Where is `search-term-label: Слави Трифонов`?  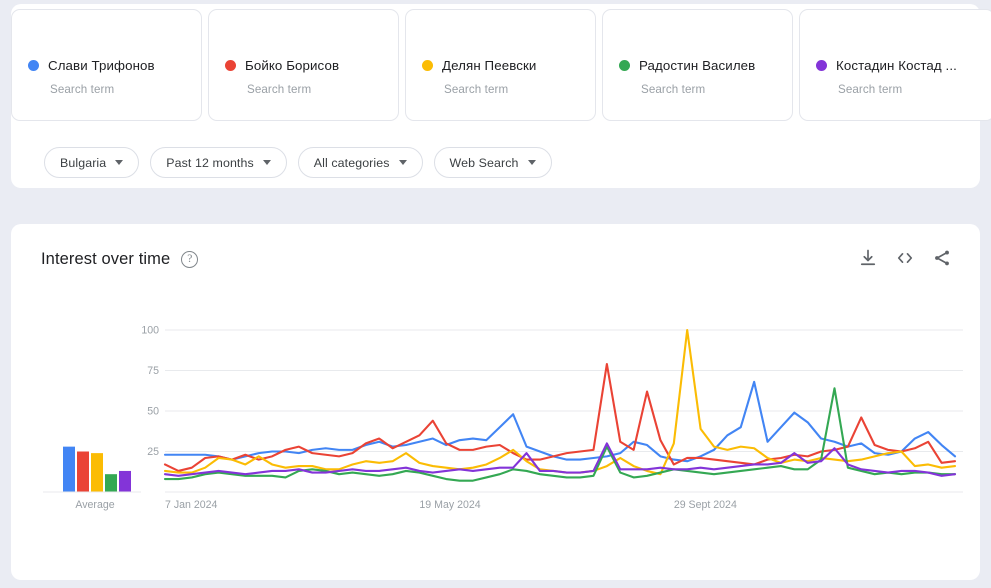
search-term-label: Слави Трифонов is located at coordinates (101, 65).